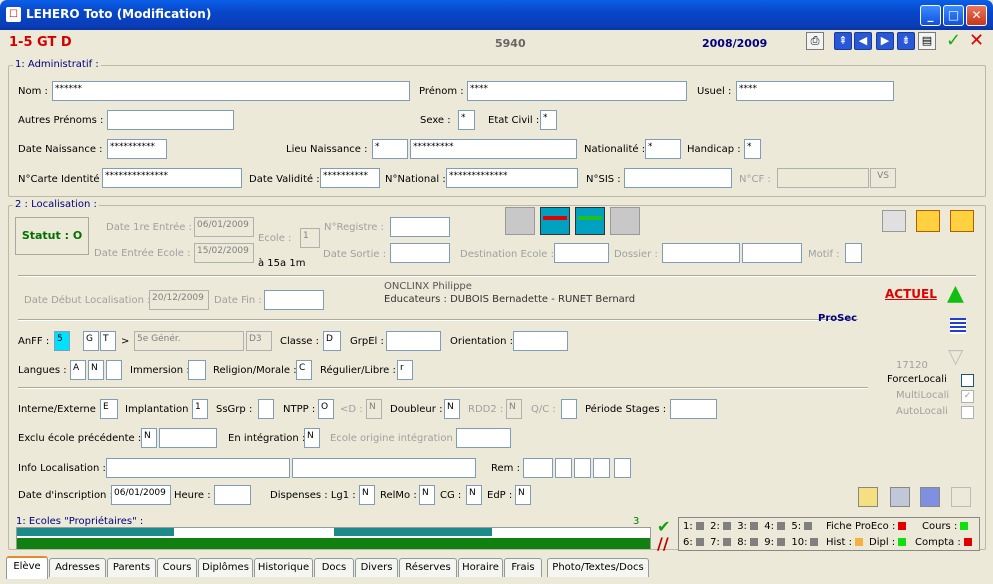 The height and width of the screenshot is (584, 993). What do you see at coordinates (474, 495) in the screenshot?
I see `cg-field: N` at bounding box center [474, 495].